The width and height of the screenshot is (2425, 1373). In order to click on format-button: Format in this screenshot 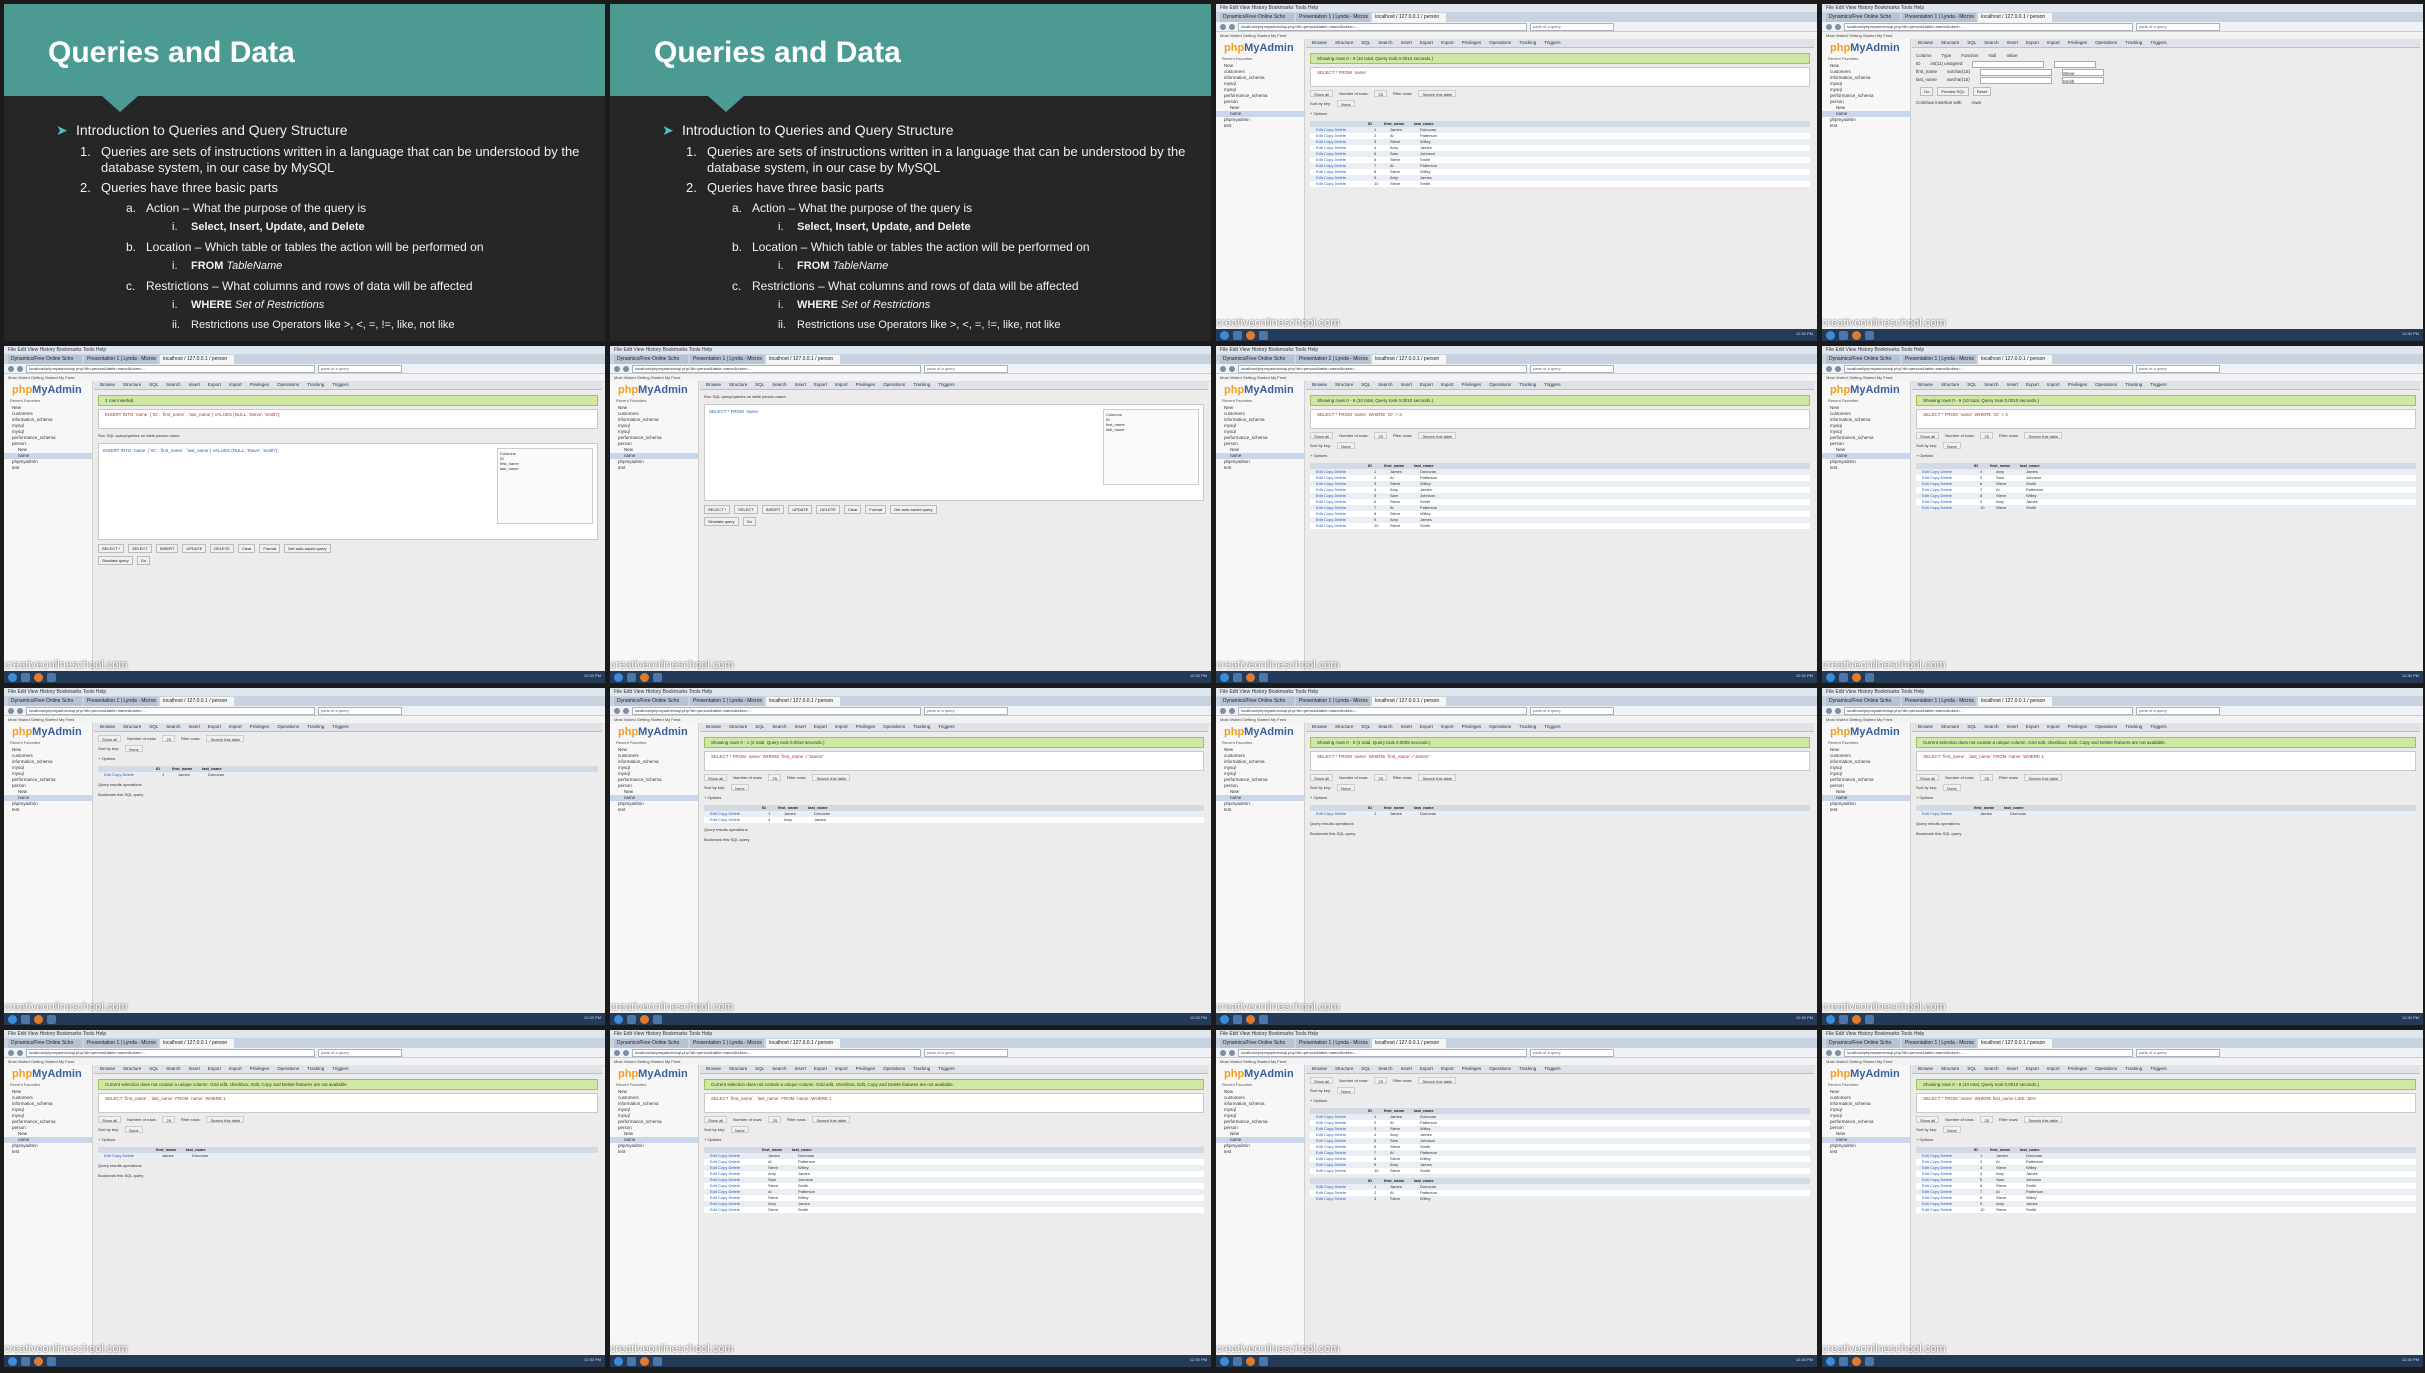, I will do `click(876, 509)`.